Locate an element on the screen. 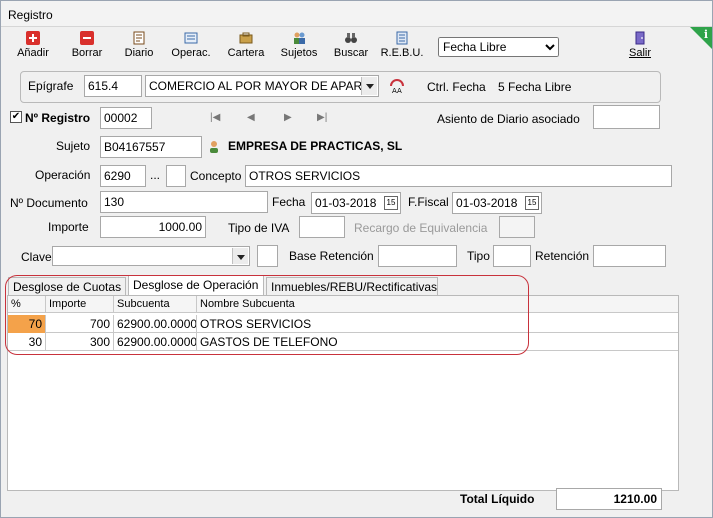 This screenshot has width=713, height=518. buscar-button: Buscar is located at coordinates (351, 48).